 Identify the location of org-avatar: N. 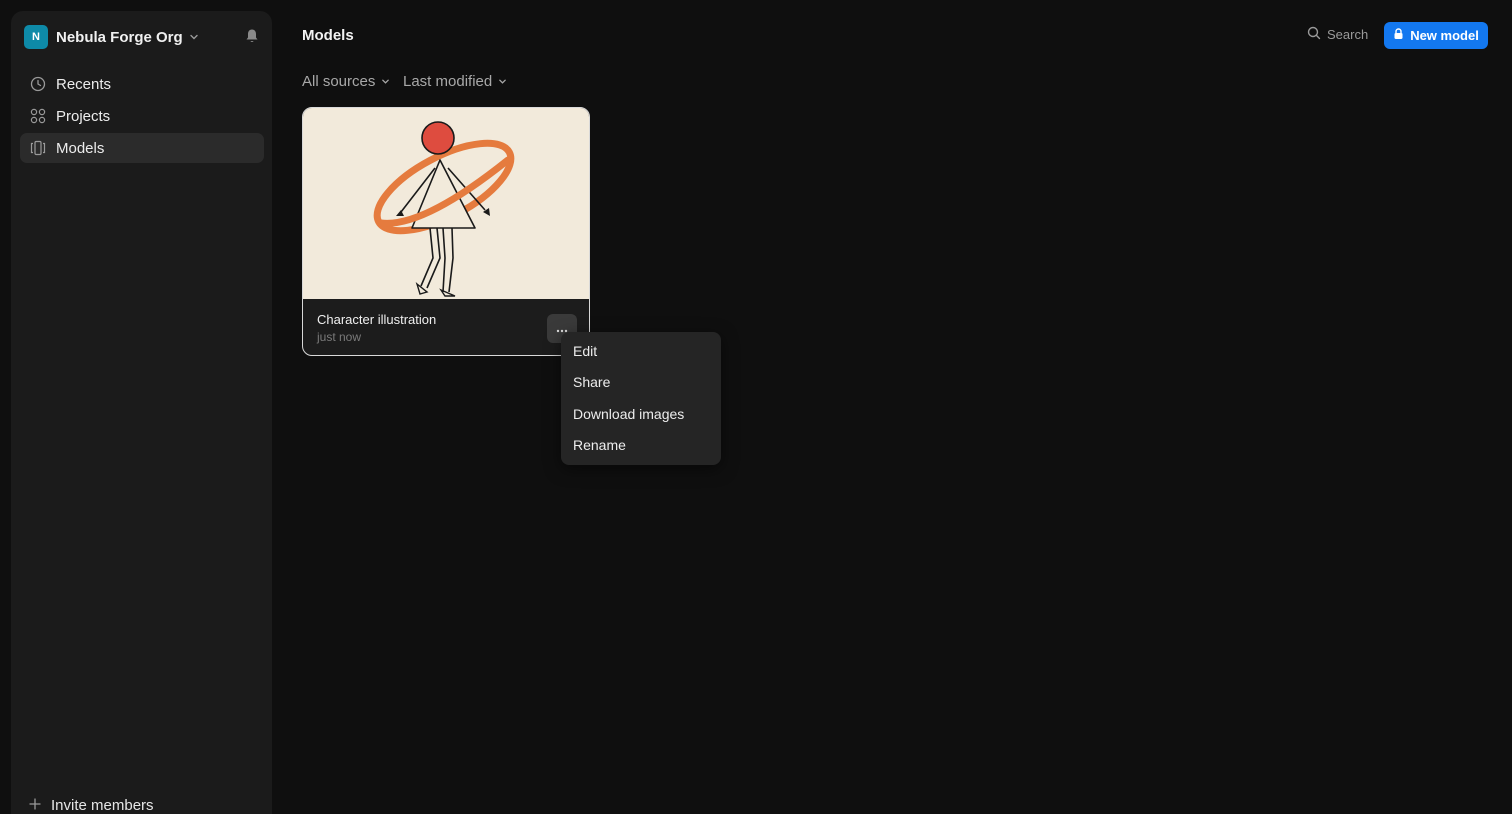
(36, 37).